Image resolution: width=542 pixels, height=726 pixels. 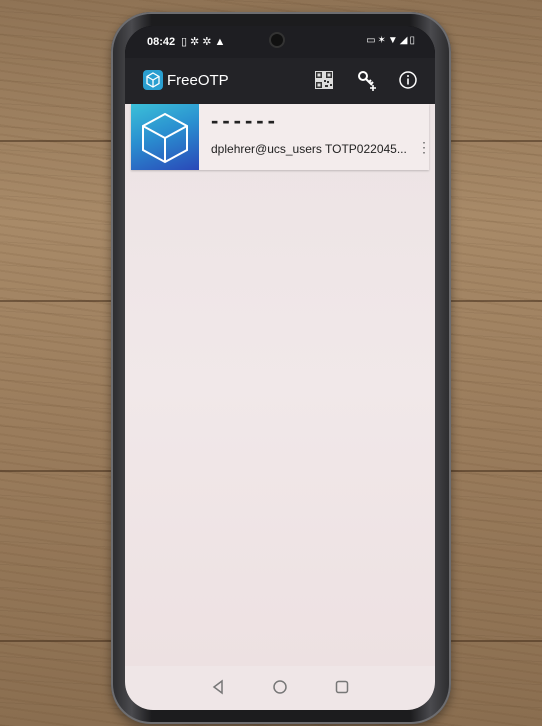 What do you see at coordinates (153, 80) in the screenshot?
I see `app-logo-icon` at bounding box center [153, 80].